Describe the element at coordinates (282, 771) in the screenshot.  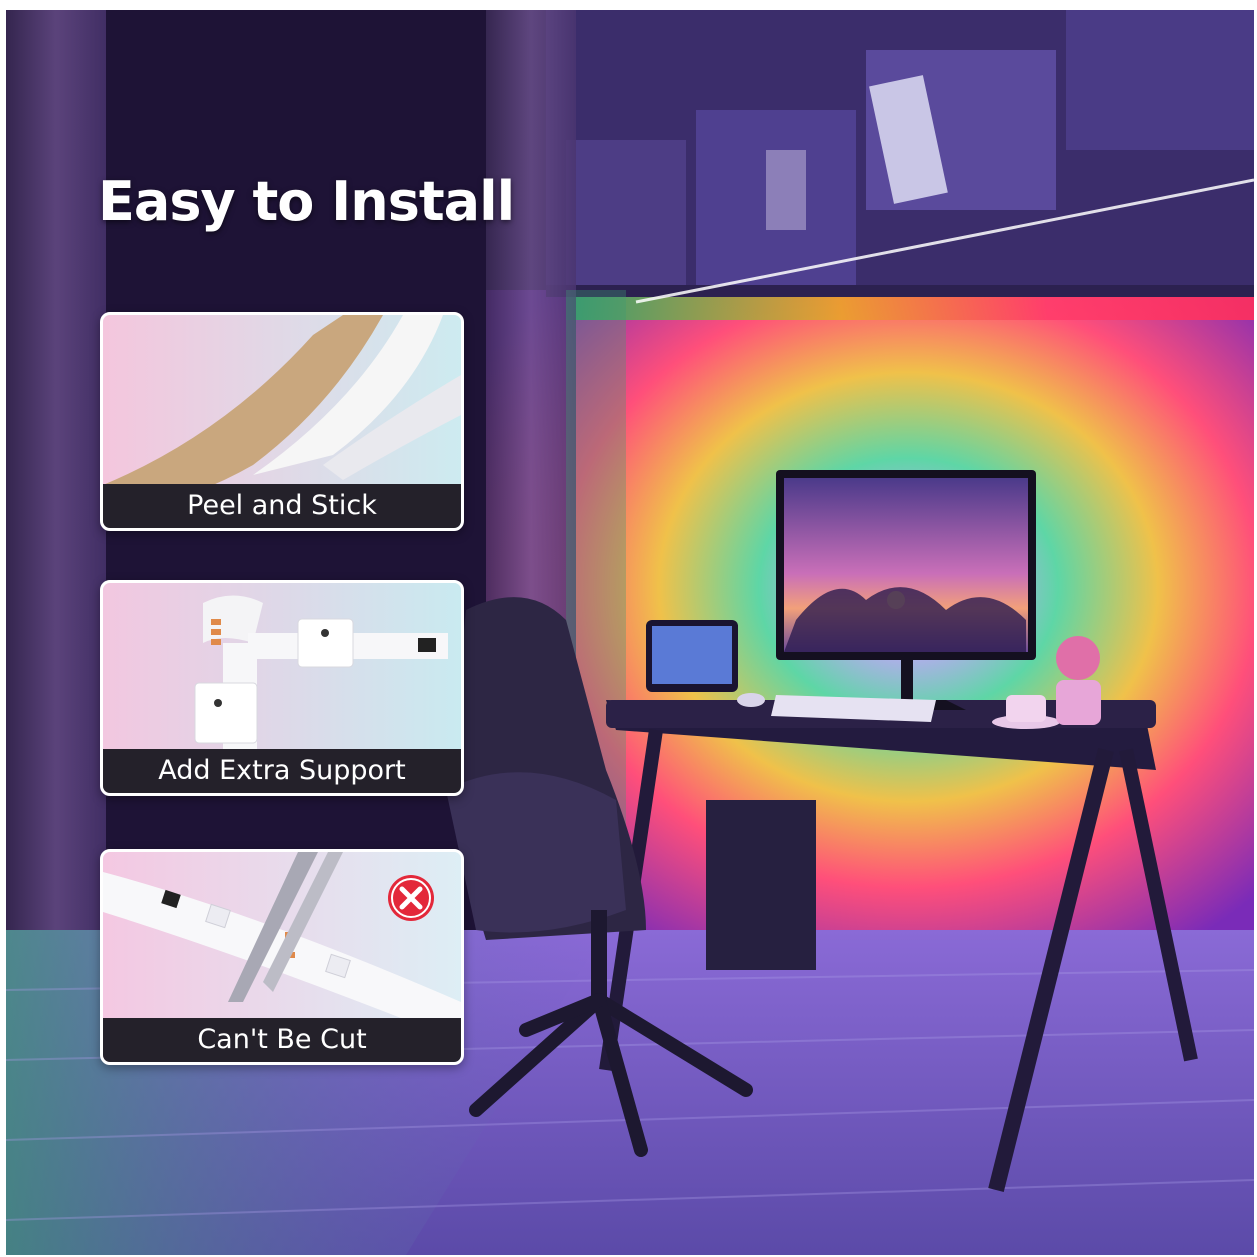
I see `feature-label: Add Extra Support` at that location.